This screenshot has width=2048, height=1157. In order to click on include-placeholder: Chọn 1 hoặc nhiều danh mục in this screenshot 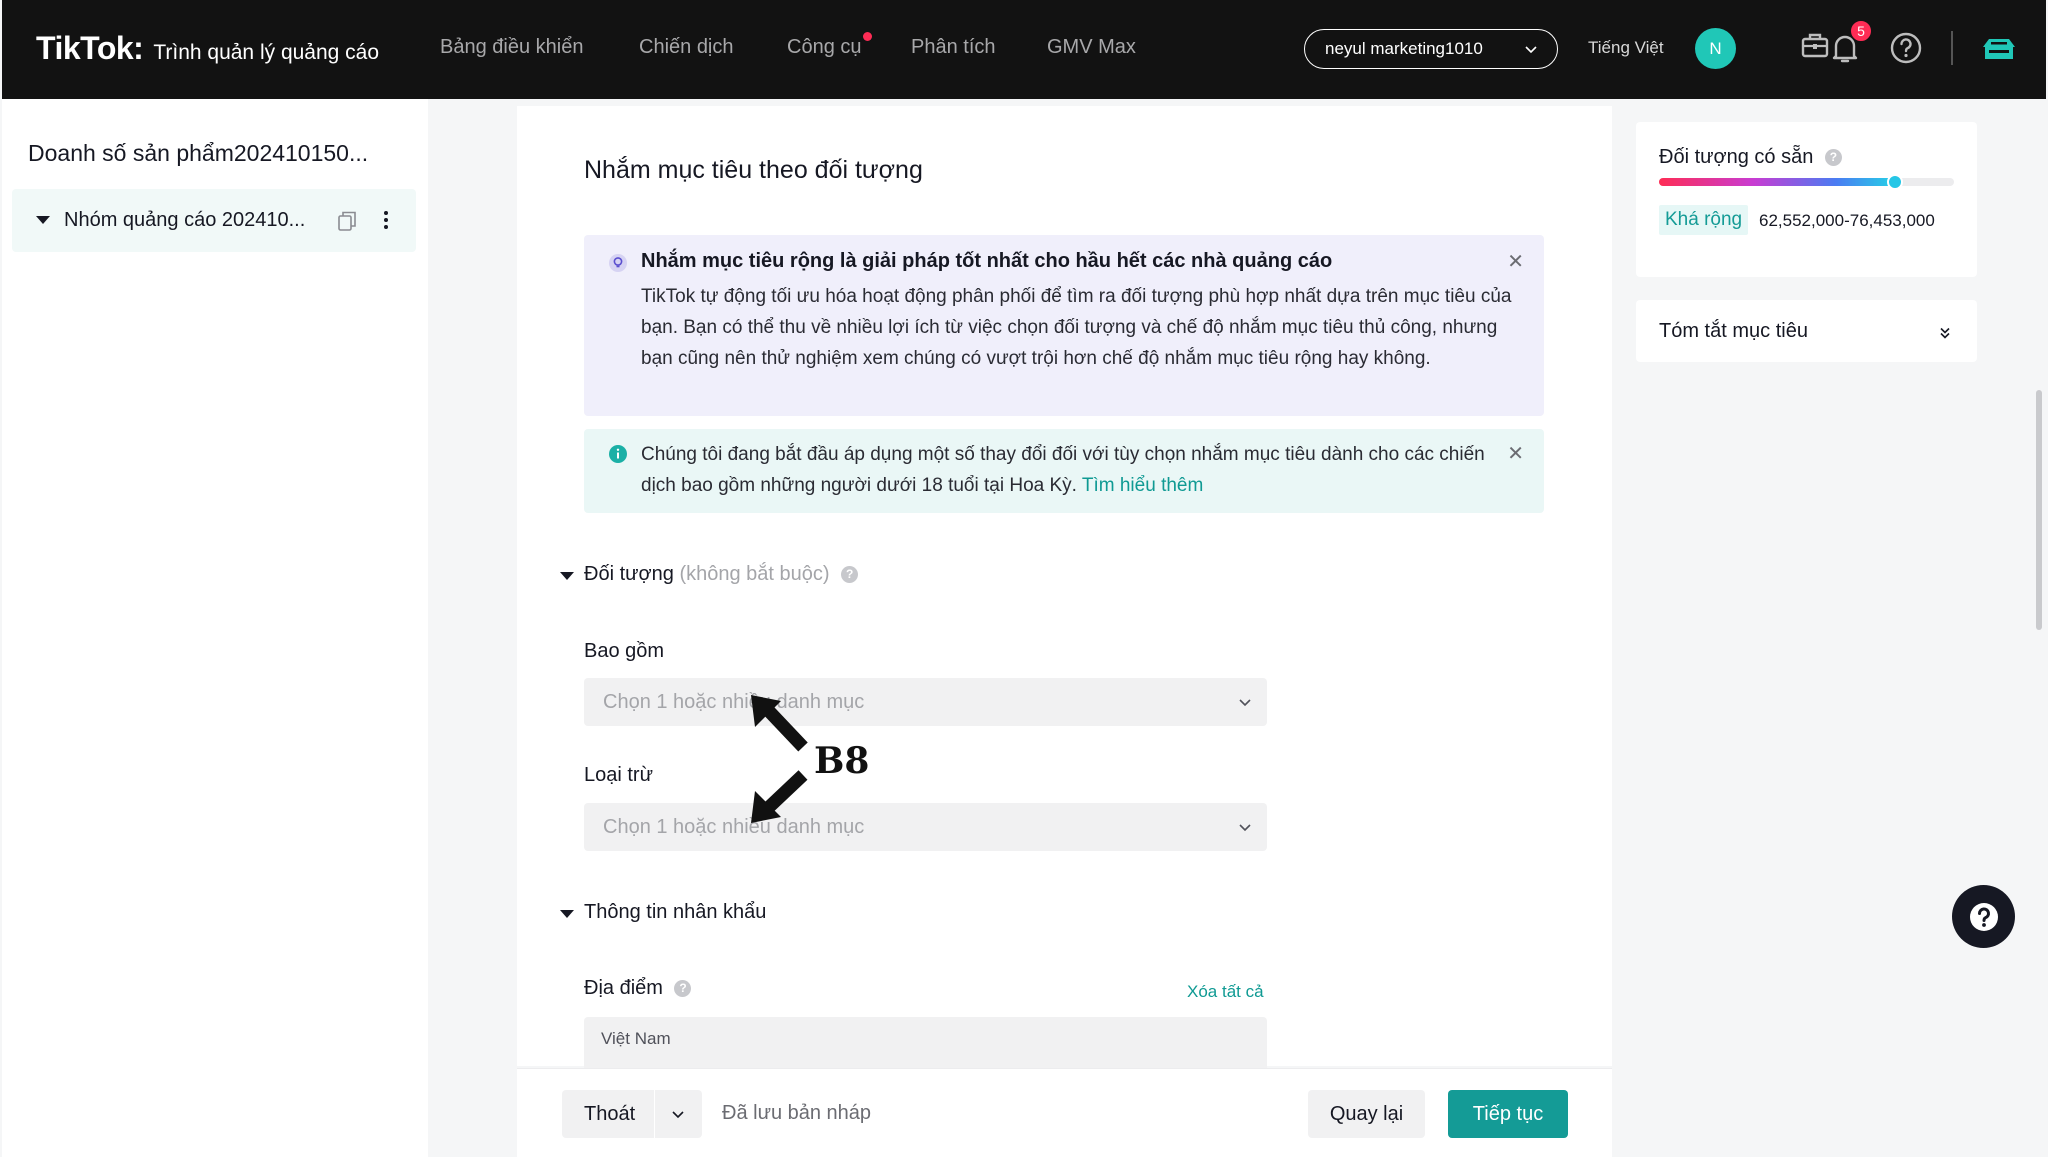, I will do `click(734, 701)`.